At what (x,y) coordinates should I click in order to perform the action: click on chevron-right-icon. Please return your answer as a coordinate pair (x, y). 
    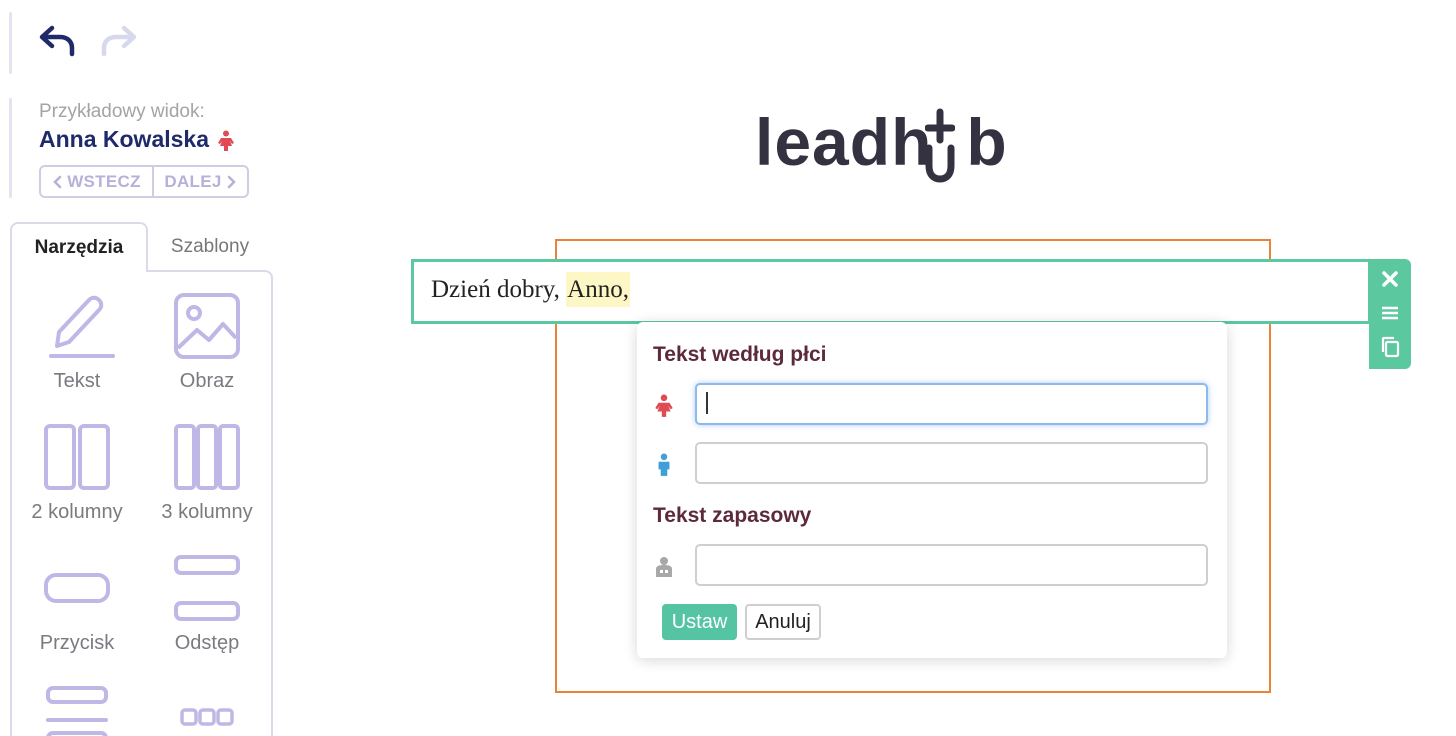
    Looking at the image, I should click on (231, 181).